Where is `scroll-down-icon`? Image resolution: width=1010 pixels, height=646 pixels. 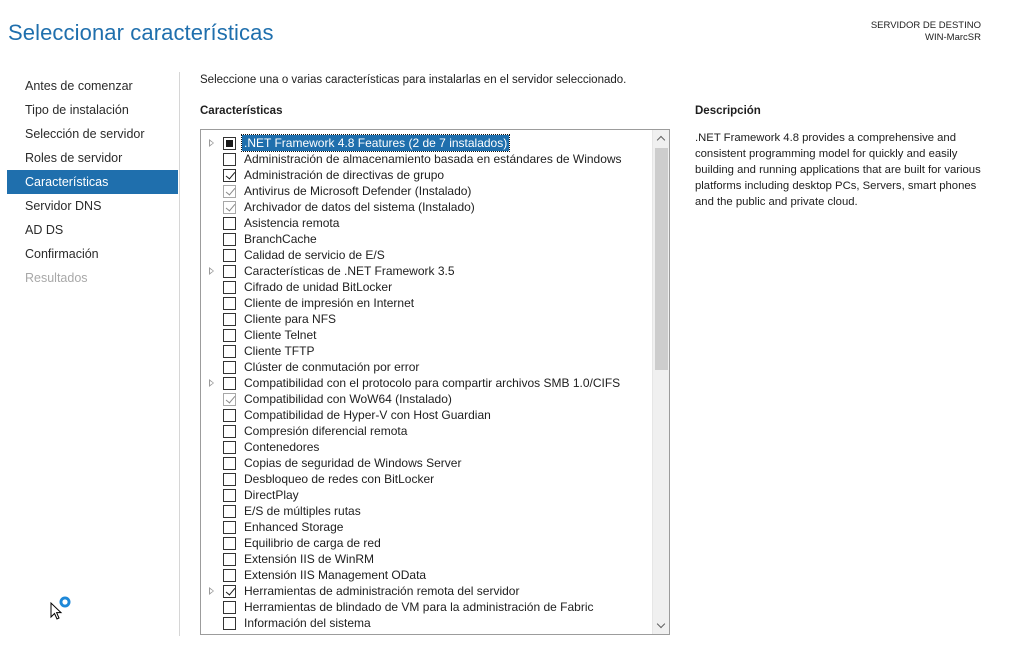
scroll-down-icon is located at coordinates (661, 625).